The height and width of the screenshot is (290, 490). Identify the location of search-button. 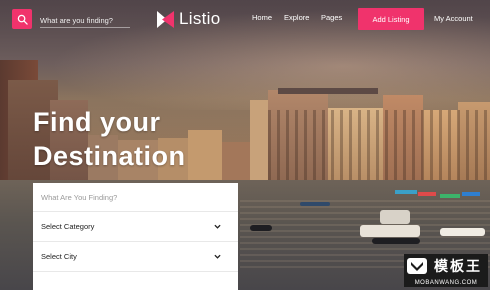
(22, 19).